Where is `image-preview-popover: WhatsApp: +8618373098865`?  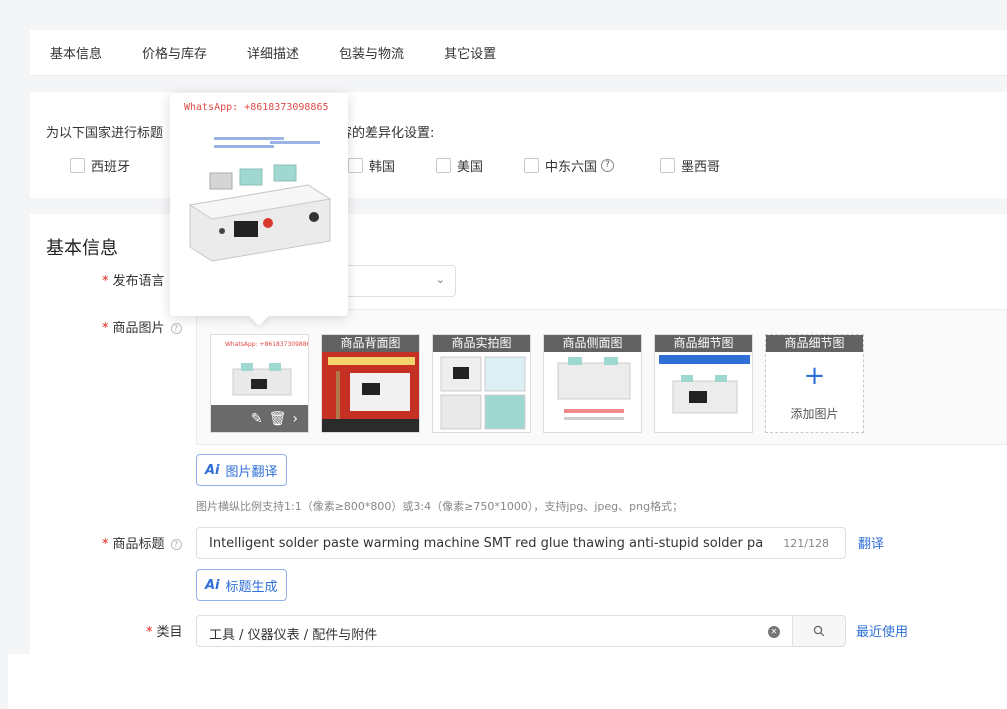
image-preview-popover: WhatsApp: +8618373098865 is located at coordinates (259, 209).